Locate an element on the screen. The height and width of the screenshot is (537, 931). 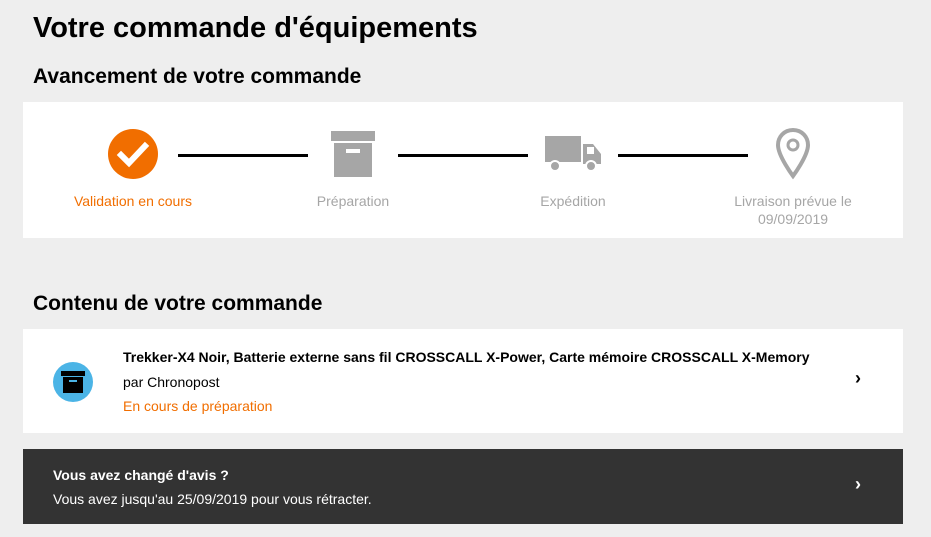
progress-step-label: Livraison prévue le 09/09/2019 is located at coordinates (793, 210).